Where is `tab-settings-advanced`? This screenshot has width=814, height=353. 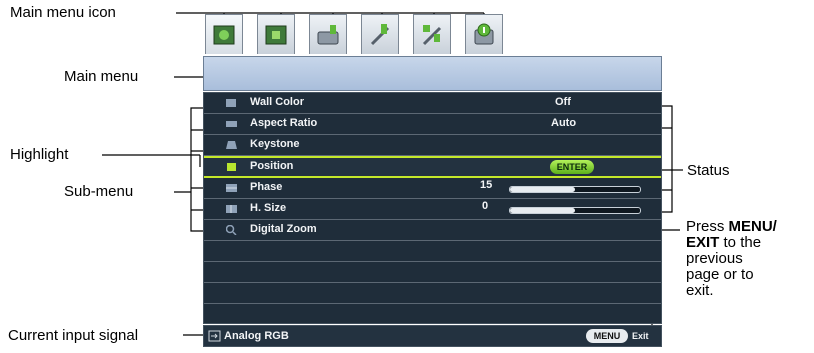
tab-settings-advanced is located at coordinates (432, 34).